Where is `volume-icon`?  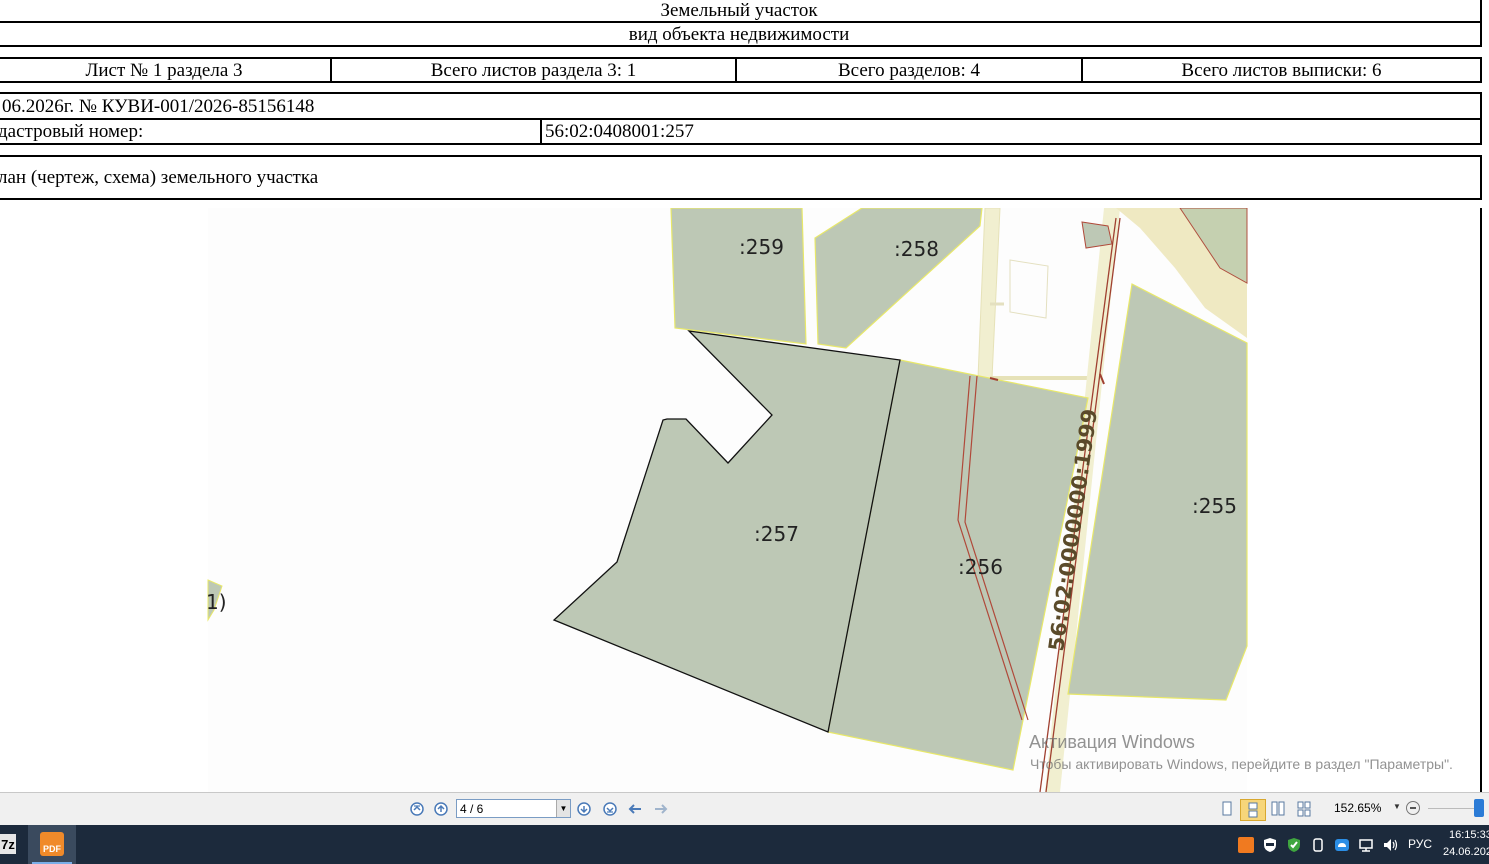
volume-icon is located at coordinates (1390, 845).